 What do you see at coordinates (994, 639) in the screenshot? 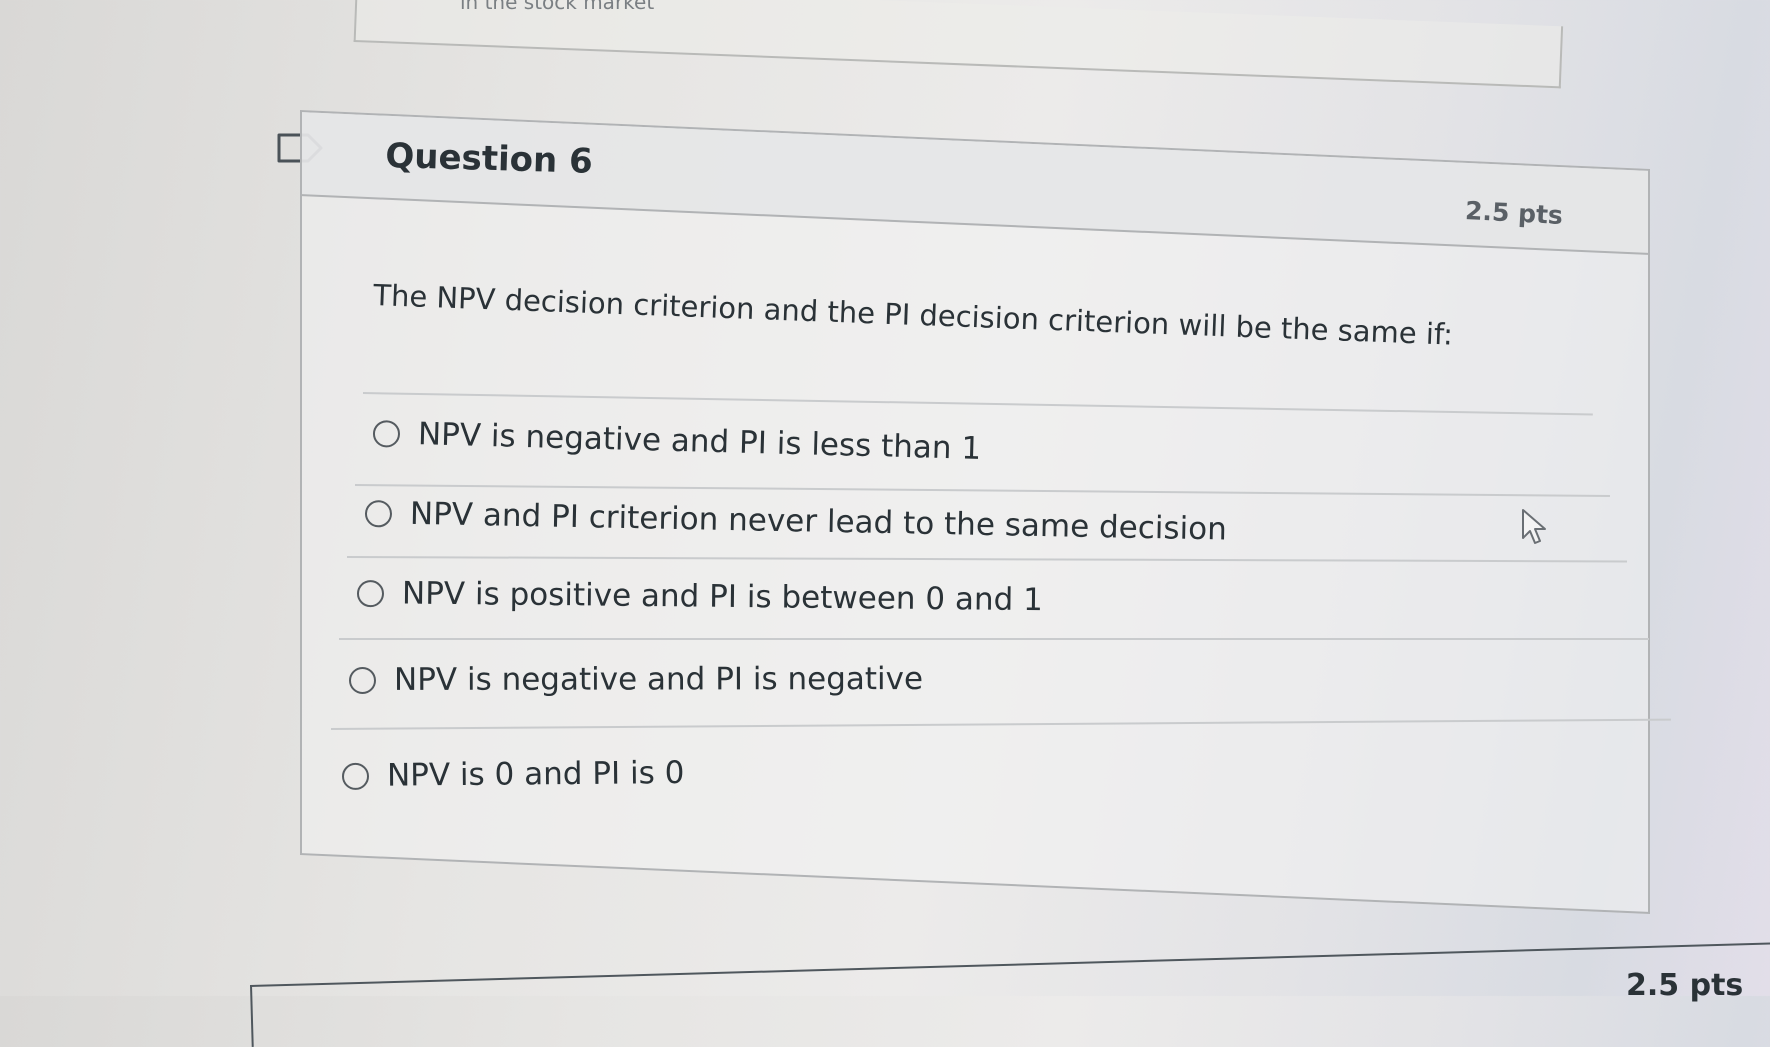
I see `answer-divider` at bounding box center [994, 639].